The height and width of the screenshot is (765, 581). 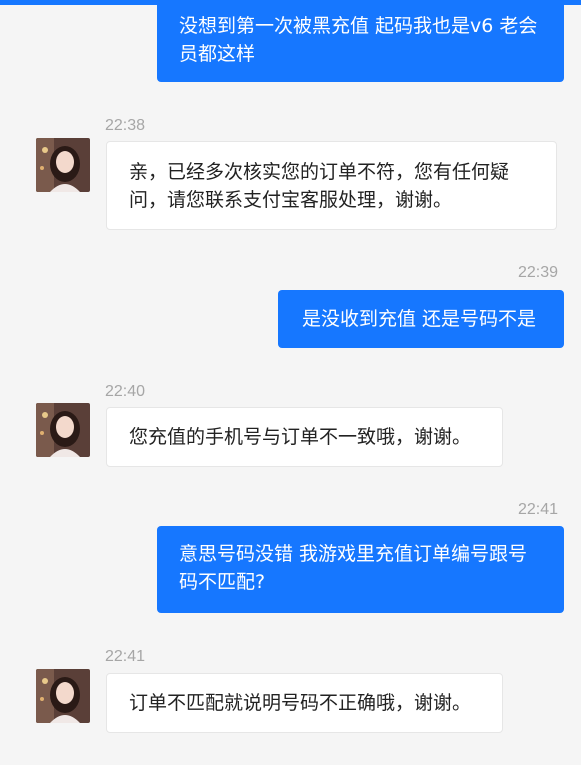 I want to click on incoming-message-bubble: 亲，已经多次核实您的订单不符，您有任何疑问，请您联系支付宝客服处理，谢谢。, so click(x=331, y=185).